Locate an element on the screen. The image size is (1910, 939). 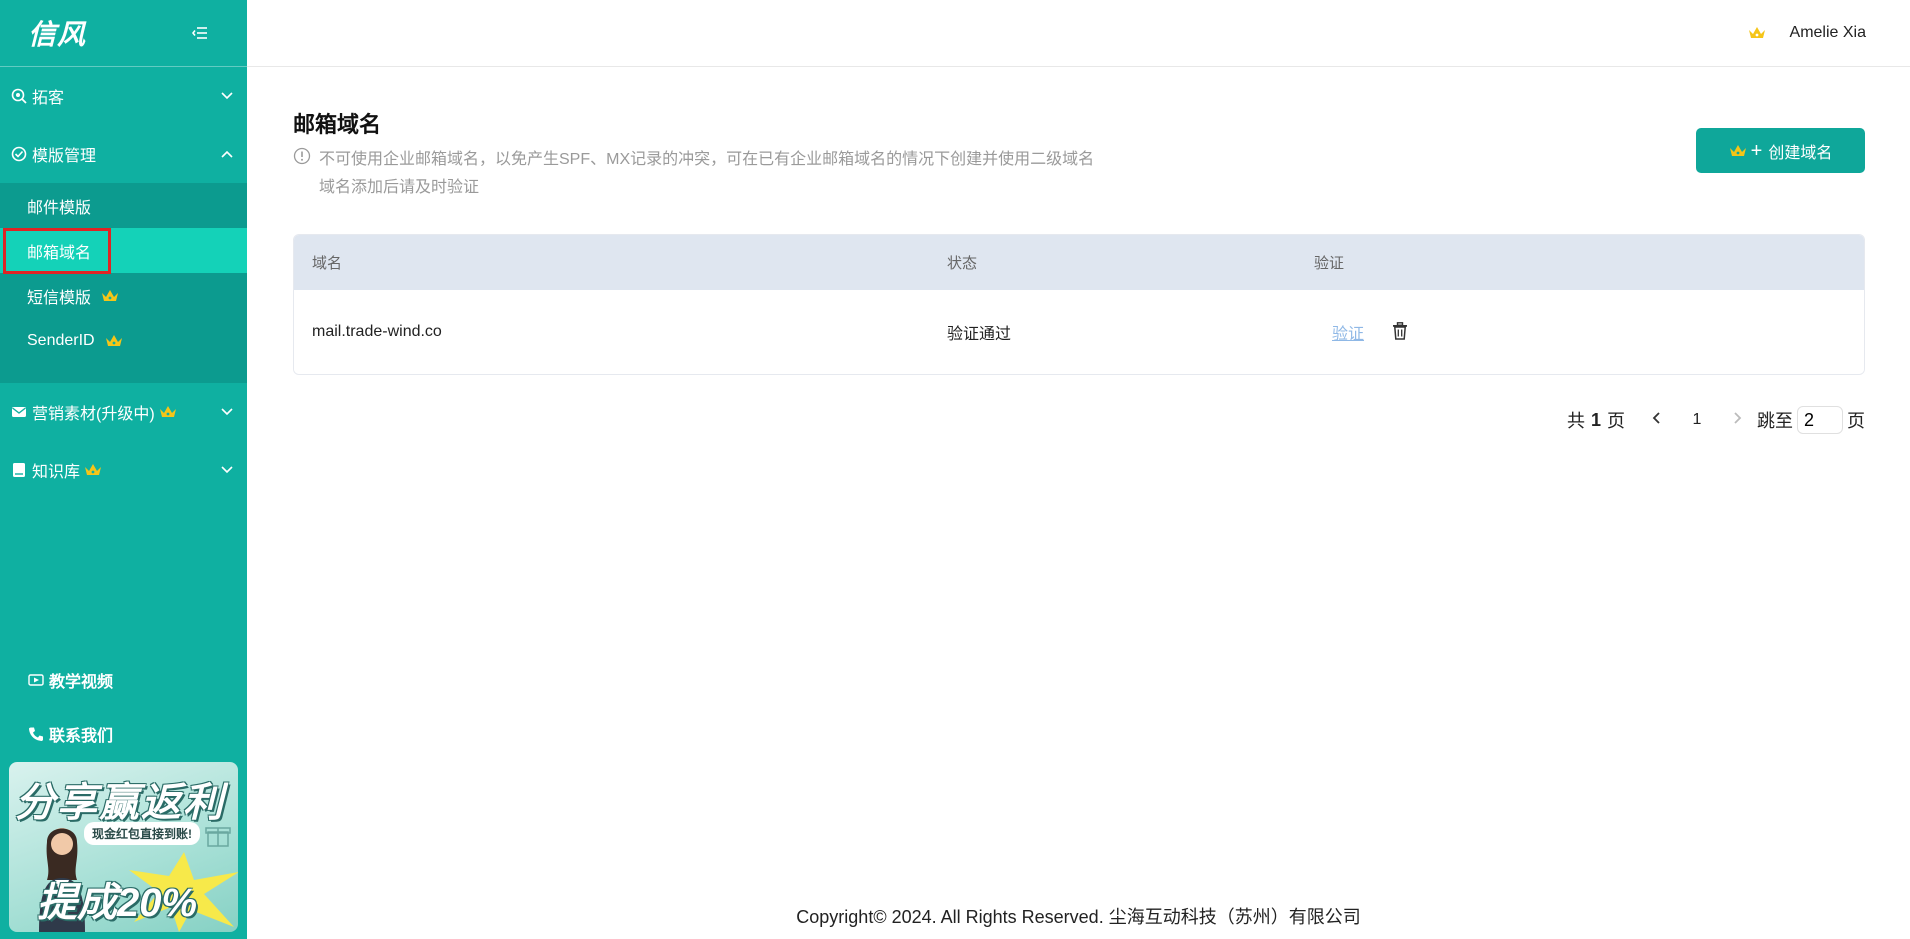
pagination: 共 1 页 1 跳至 页 is located at coordinates (1716, 420).